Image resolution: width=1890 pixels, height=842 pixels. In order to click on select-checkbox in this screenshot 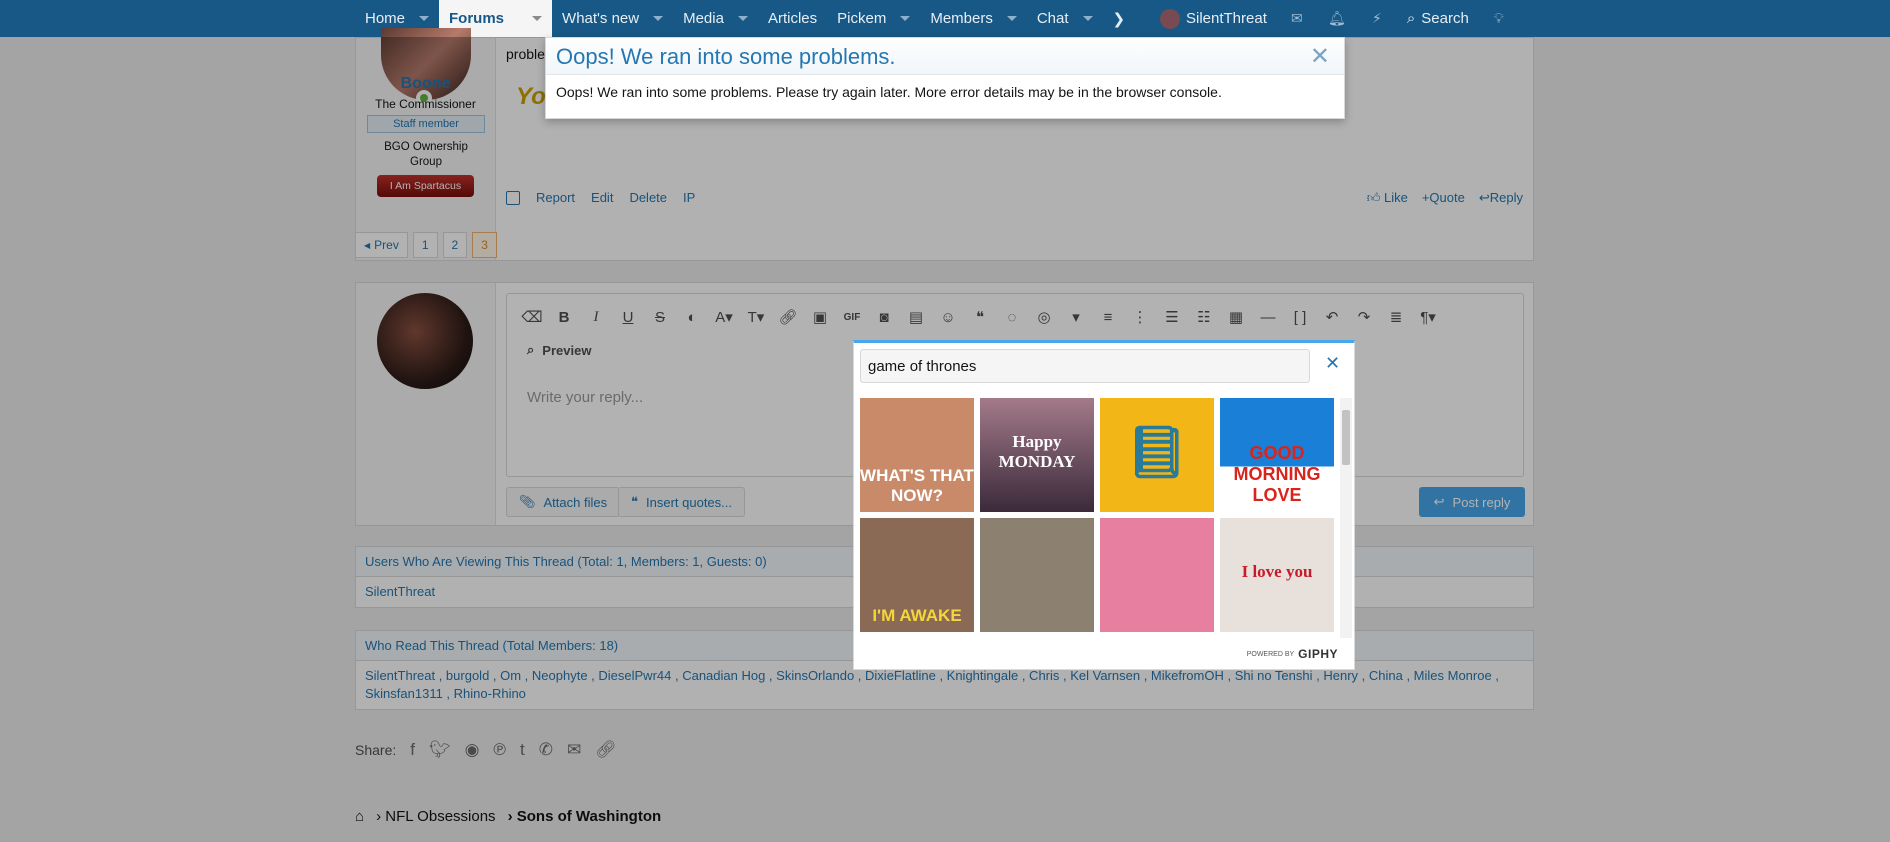, I will do `click(513, 197)`.